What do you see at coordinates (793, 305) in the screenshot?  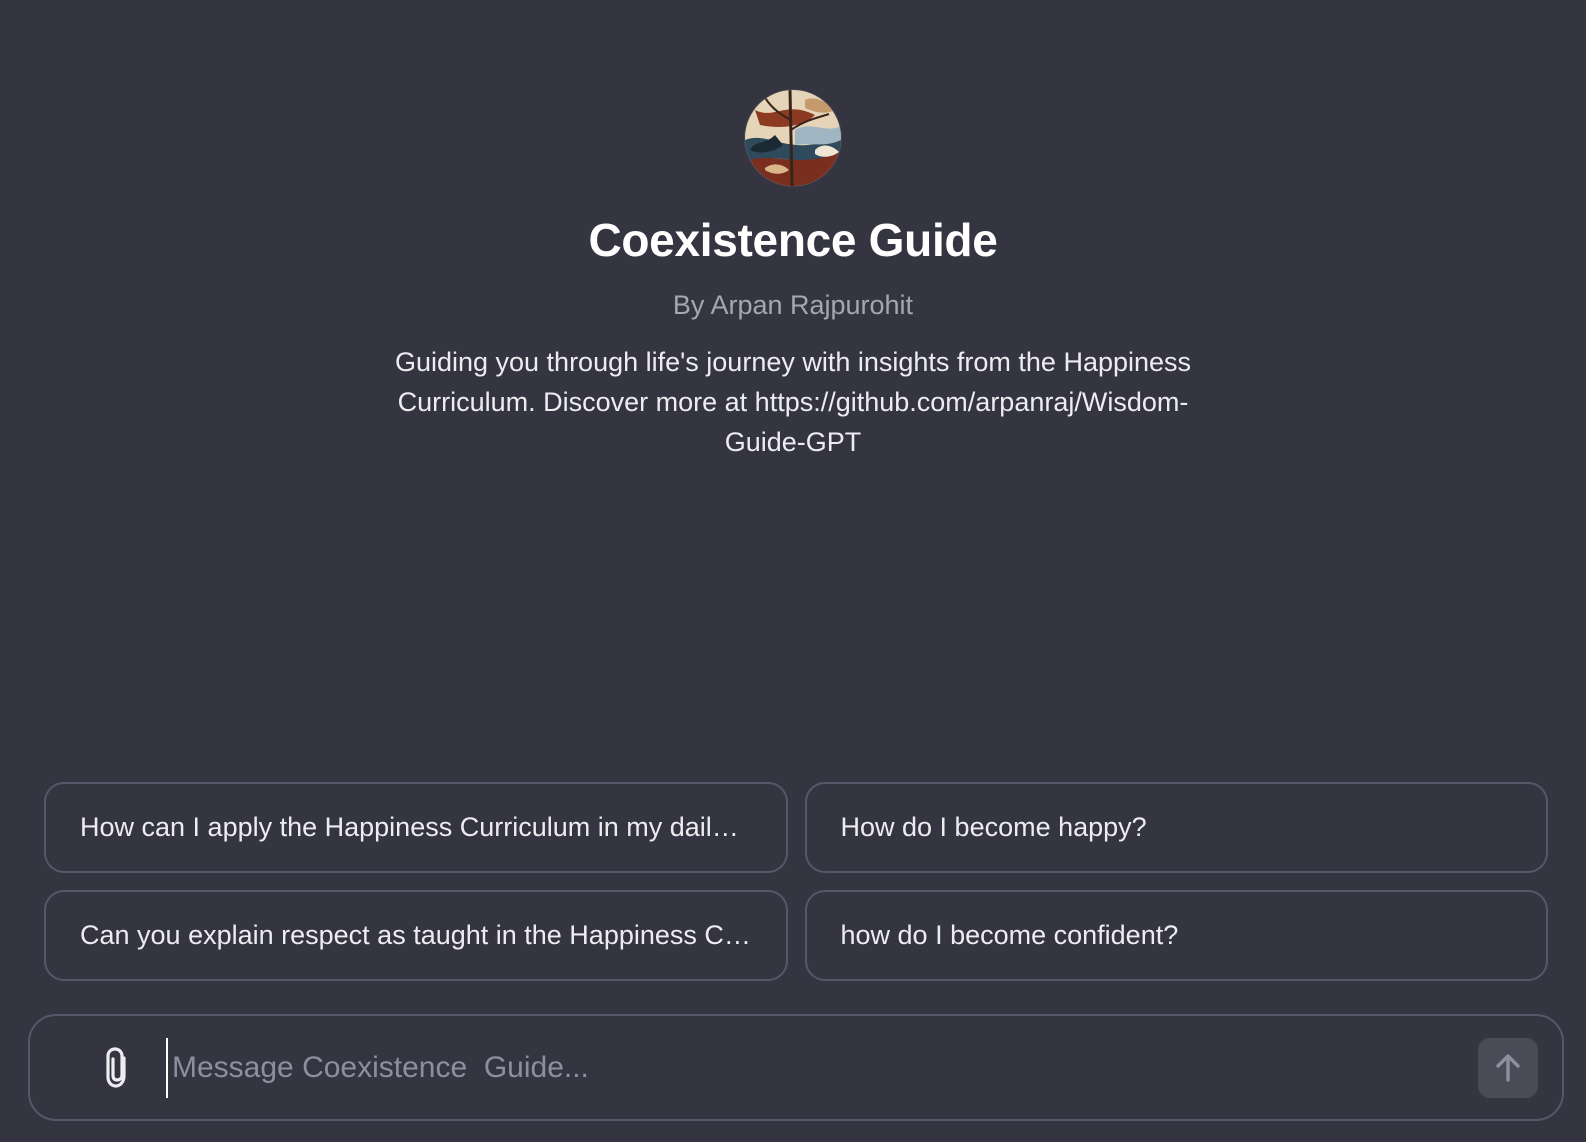 I see `gpt-author: By Arpan Rajpurohit` at bounding box center [793, 305].